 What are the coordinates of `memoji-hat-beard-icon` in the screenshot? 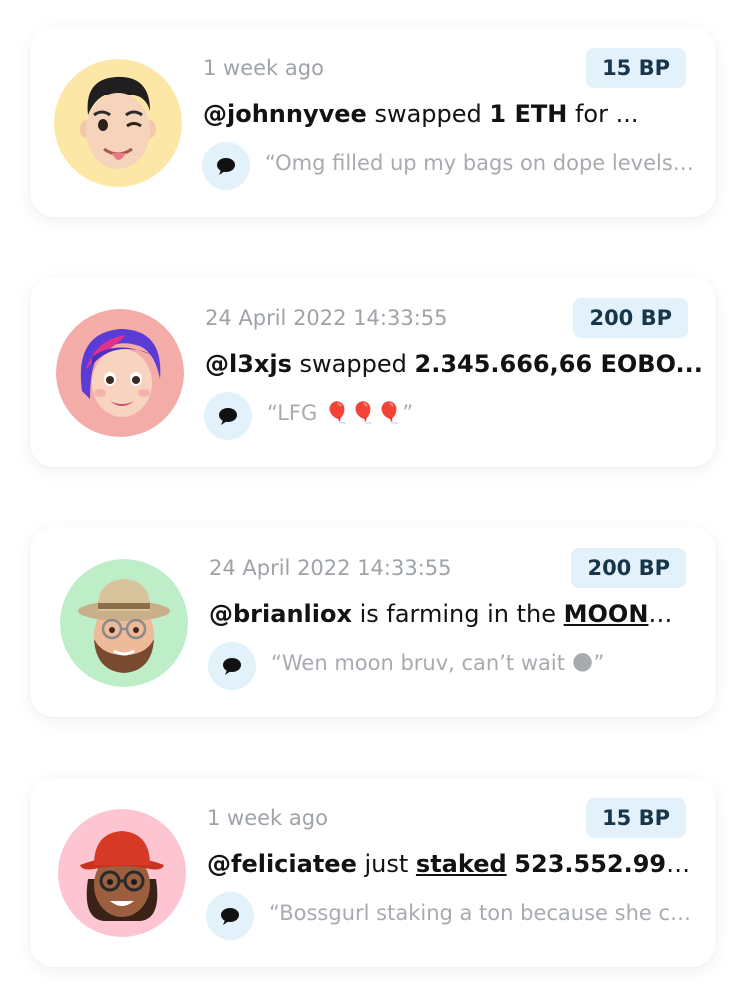 It's located at (124, 623).